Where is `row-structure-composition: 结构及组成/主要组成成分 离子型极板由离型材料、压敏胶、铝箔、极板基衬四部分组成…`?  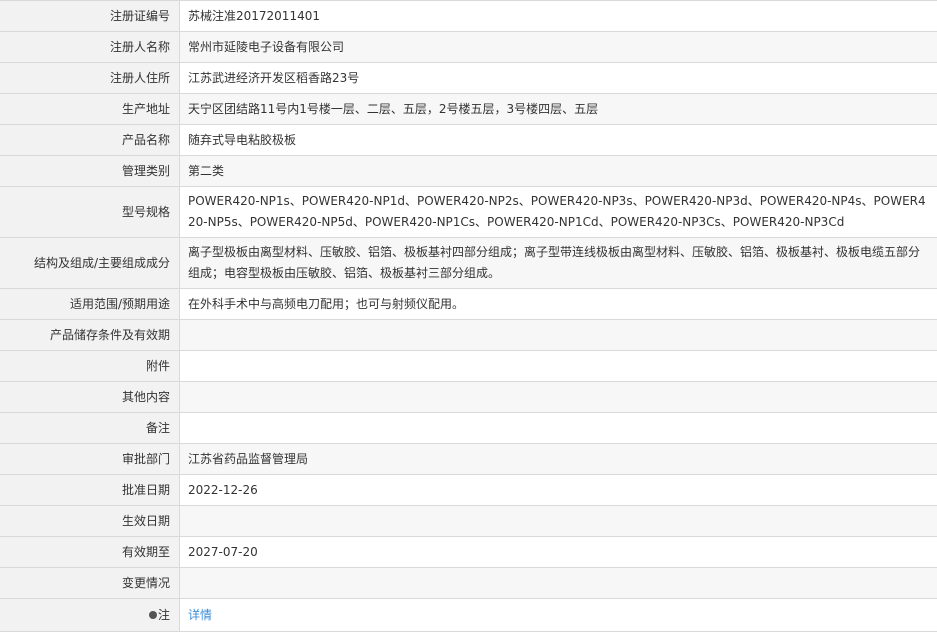
row-structure-composition: 结构及组成/主要组成成分 离子型极板由离型材料、压敏胶、铝箔、极板基衬四部分组成… is located at coordinates (468, 263).